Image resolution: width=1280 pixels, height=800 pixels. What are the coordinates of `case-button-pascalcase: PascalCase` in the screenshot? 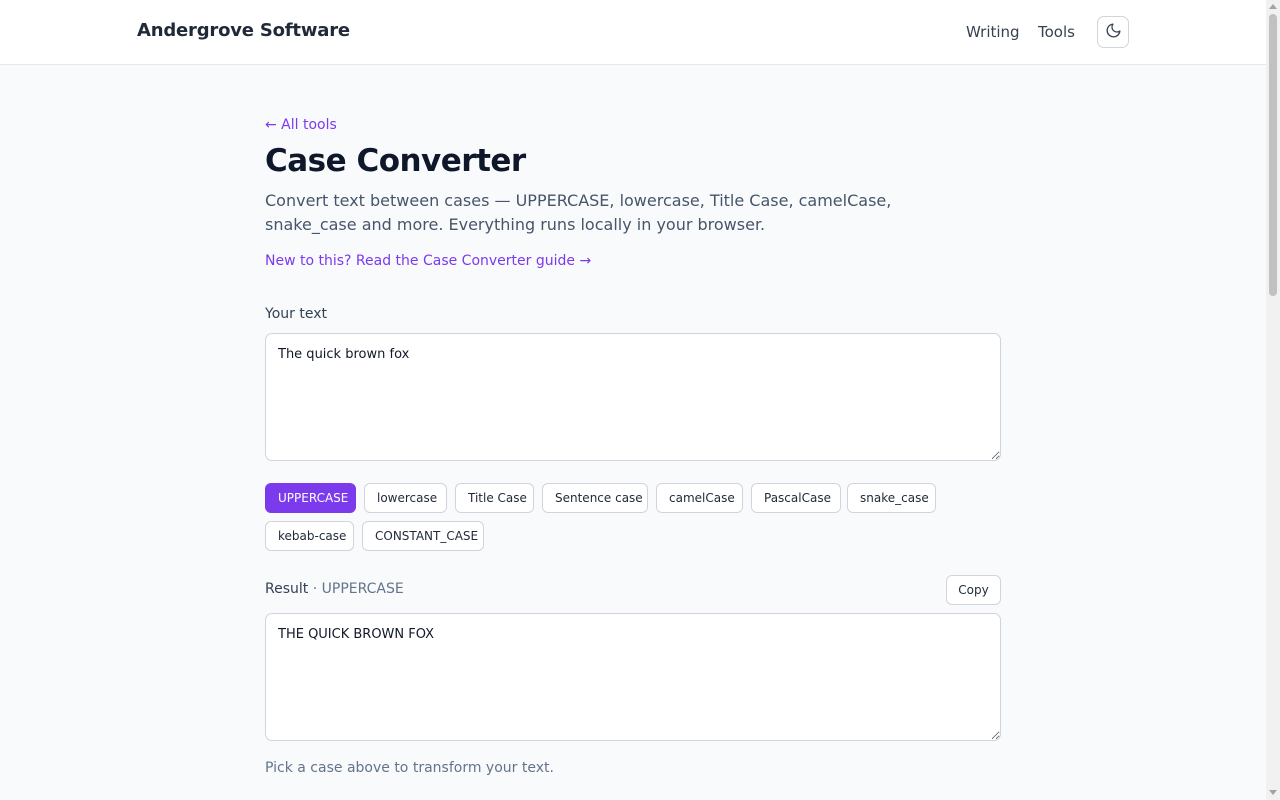 It's located at (796, 498).